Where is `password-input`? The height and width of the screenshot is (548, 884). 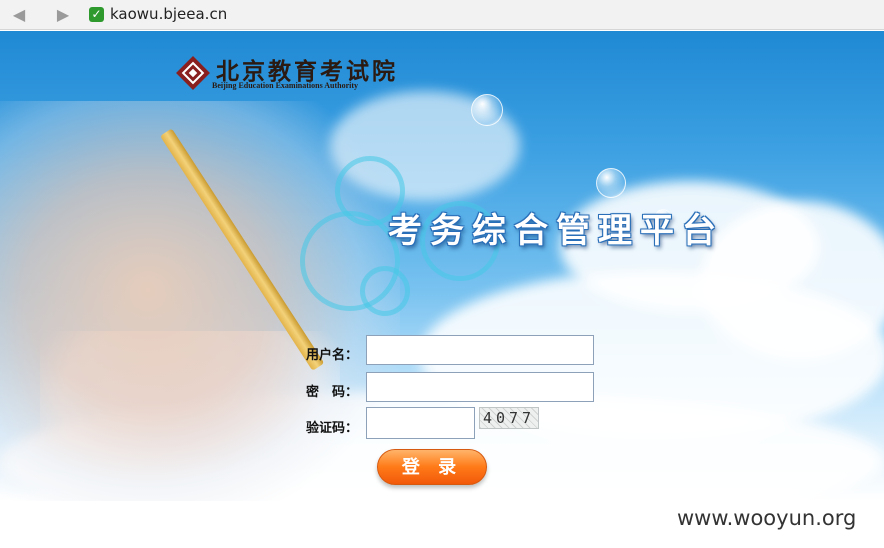
password-input is located at coordinates (480, 387).